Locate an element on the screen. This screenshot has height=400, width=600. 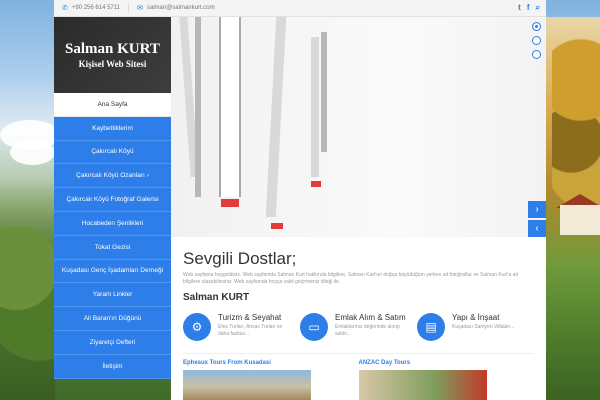
gears-icon: ⚙ is located at coordinates (197, 327).